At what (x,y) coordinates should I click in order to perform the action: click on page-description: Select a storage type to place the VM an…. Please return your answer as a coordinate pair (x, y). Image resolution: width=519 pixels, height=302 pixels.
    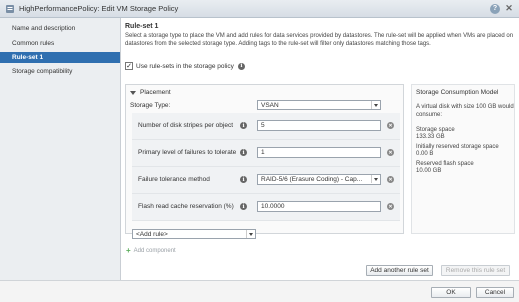
    Looking at the image, I should click on (319, 40).